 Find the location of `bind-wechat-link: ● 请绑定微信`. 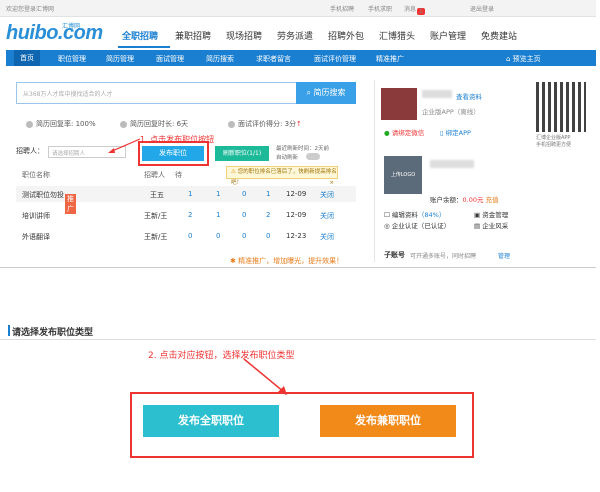

bind-wechat-link: ● 请绑定微信 is located at coordinates (404, 132).